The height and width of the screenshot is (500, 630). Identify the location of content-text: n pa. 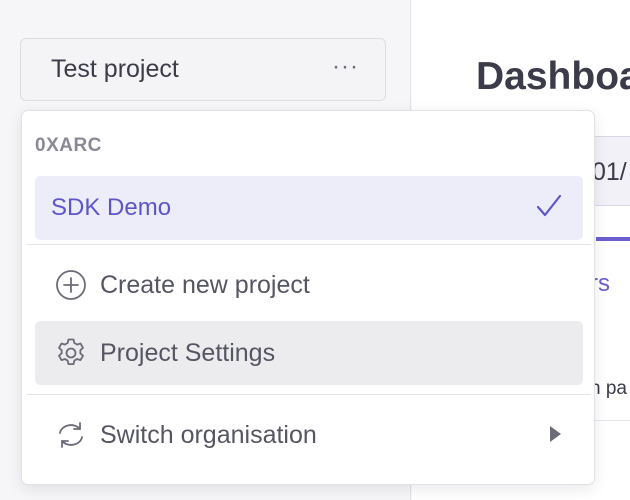
(608, 388).